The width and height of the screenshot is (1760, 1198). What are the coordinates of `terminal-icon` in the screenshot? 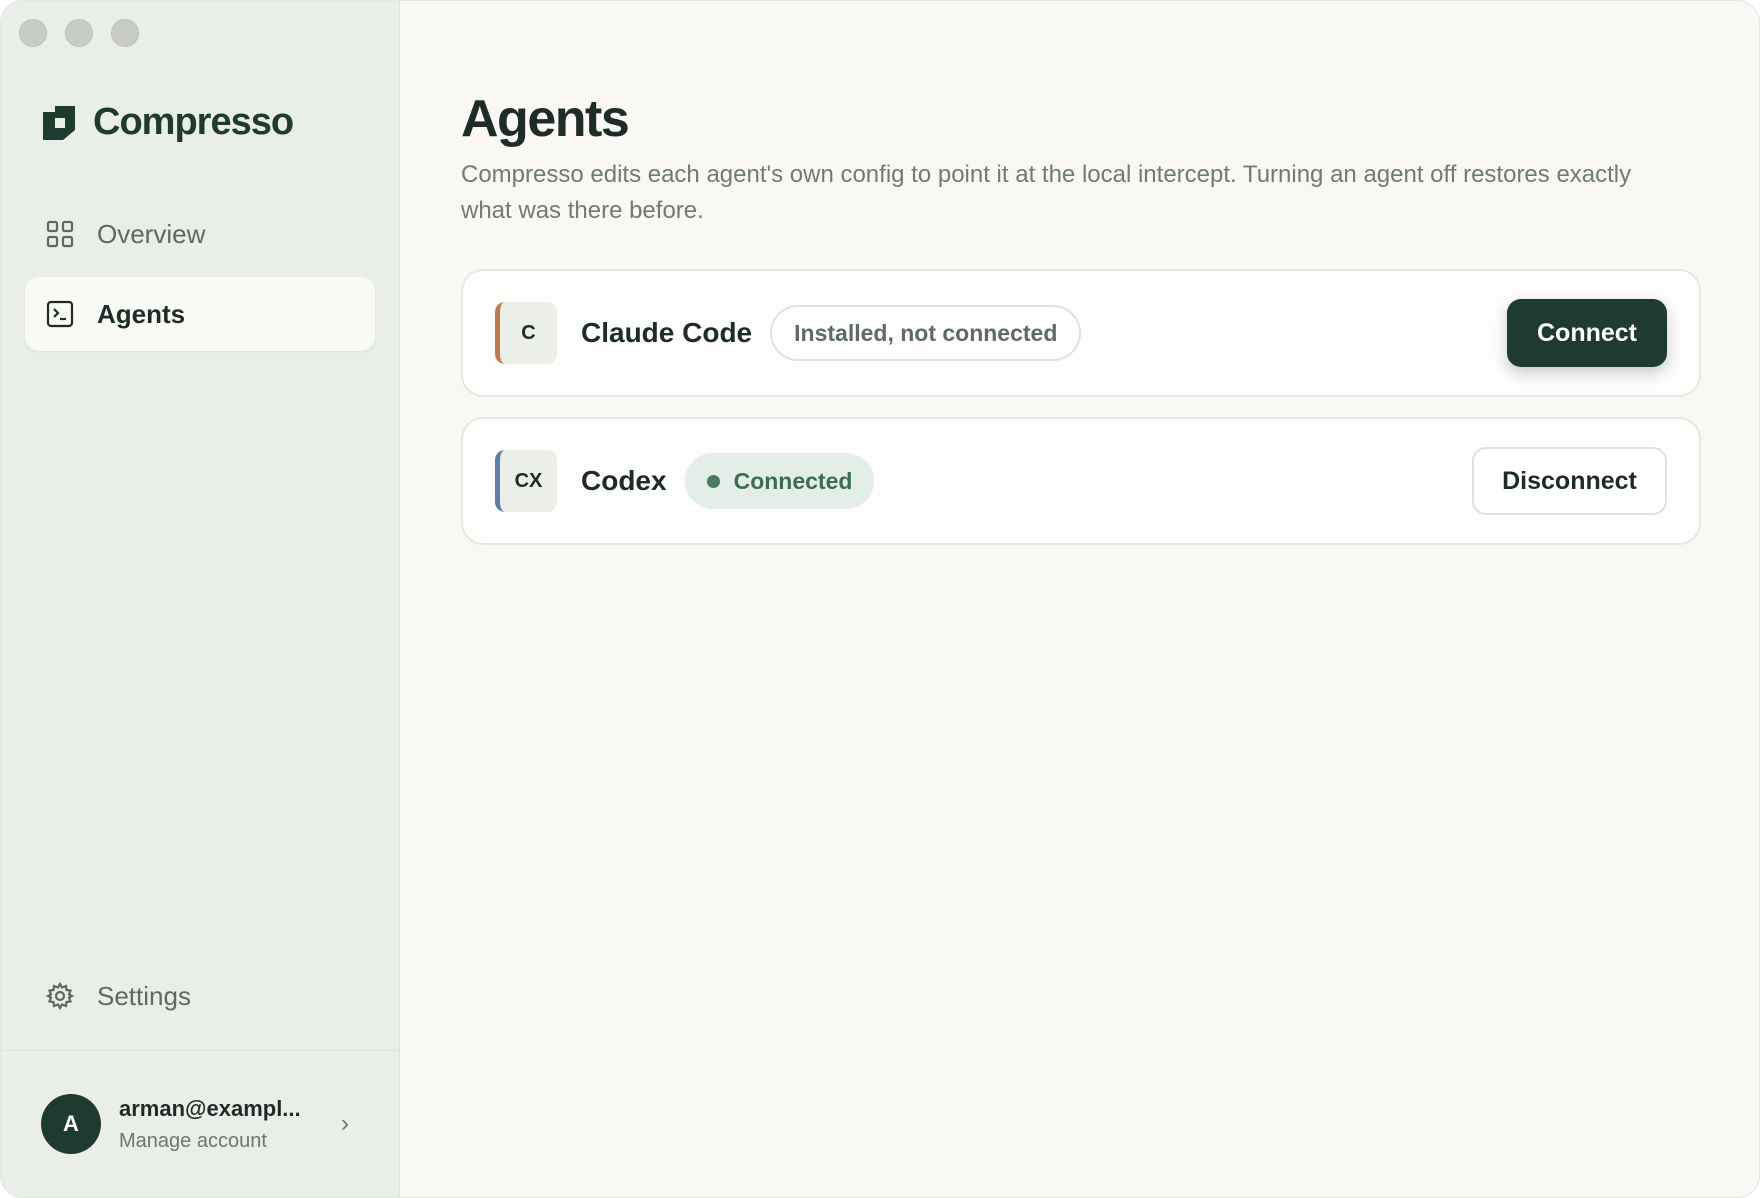 It's located at (60, 314).